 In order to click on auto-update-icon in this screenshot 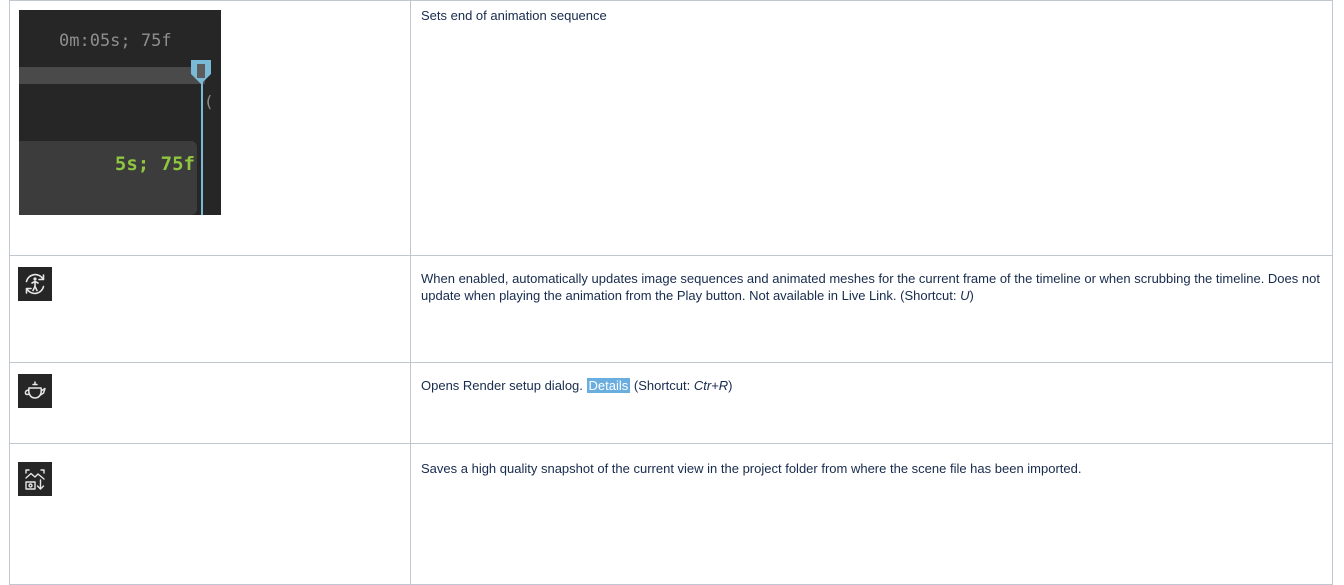, I will do `click(35, 284)`.